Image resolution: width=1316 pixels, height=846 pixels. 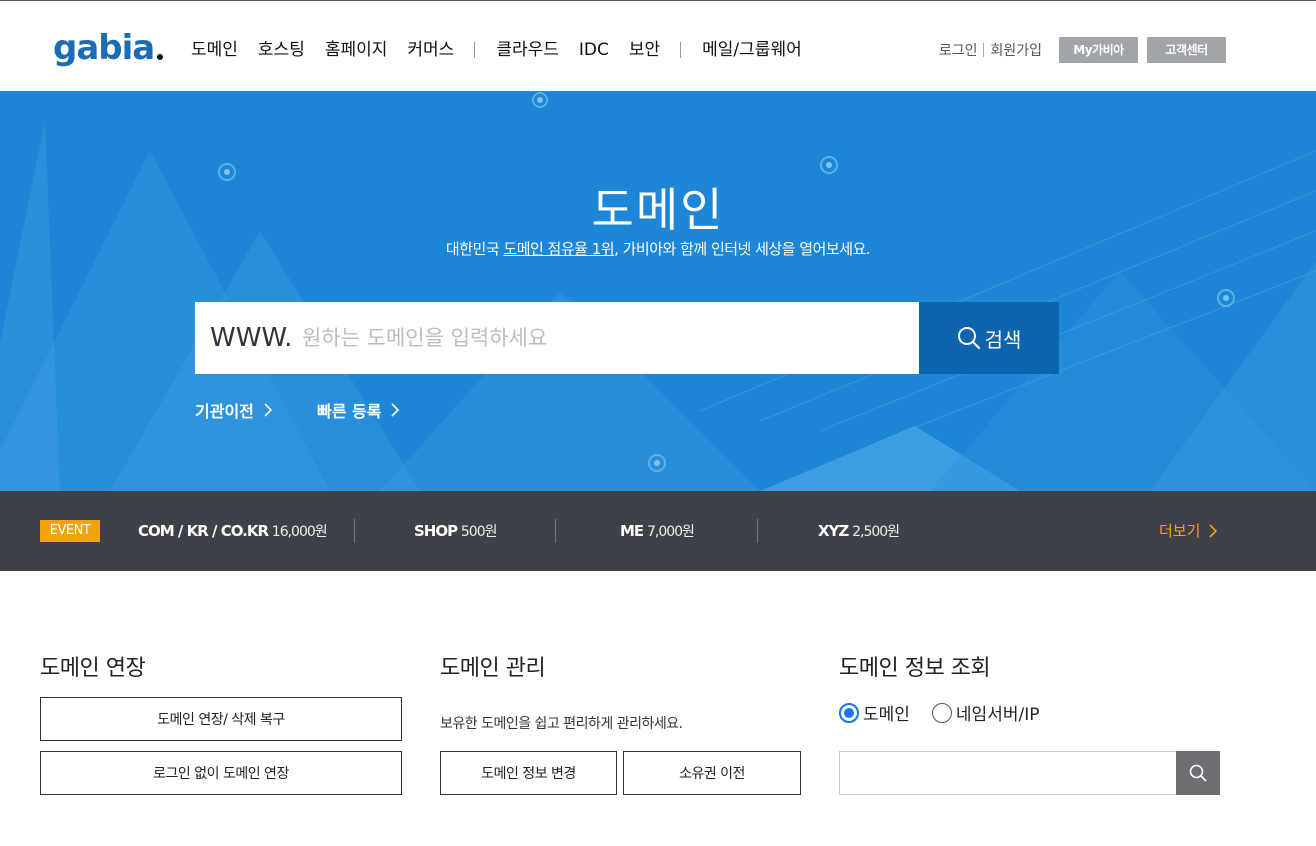 I want to click on search-button: 검색, so click(x=989, y=338).